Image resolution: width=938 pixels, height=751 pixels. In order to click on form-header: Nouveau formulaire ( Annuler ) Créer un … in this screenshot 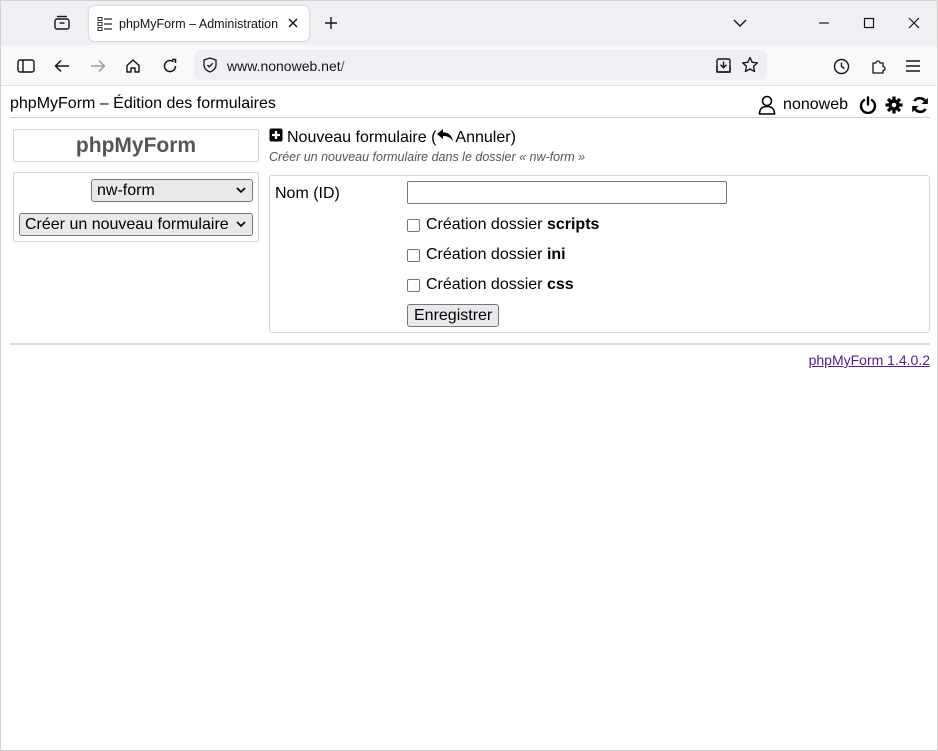, I will do `click(427, 146)`.